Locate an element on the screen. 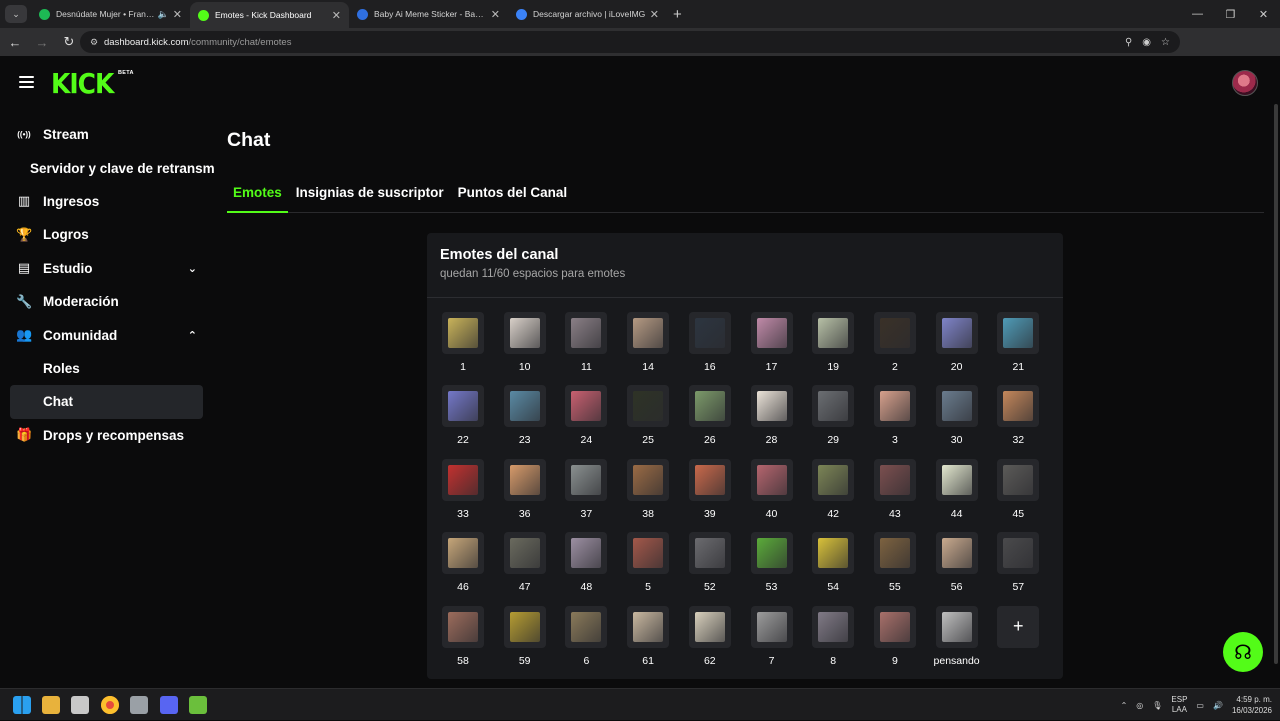 This screenshot has width=1280, height=721. emote-item: 57 is located at coordinates (1019, 567).